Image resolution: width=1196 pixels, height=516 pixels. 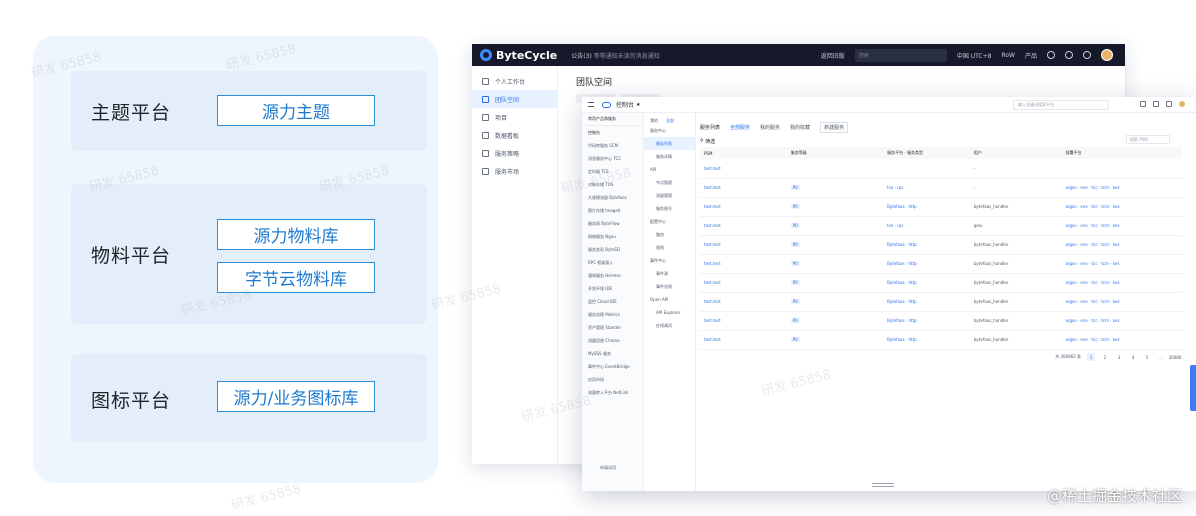 I want to click on sub-menu-item: 流量管理, so click(x=669, y=195).